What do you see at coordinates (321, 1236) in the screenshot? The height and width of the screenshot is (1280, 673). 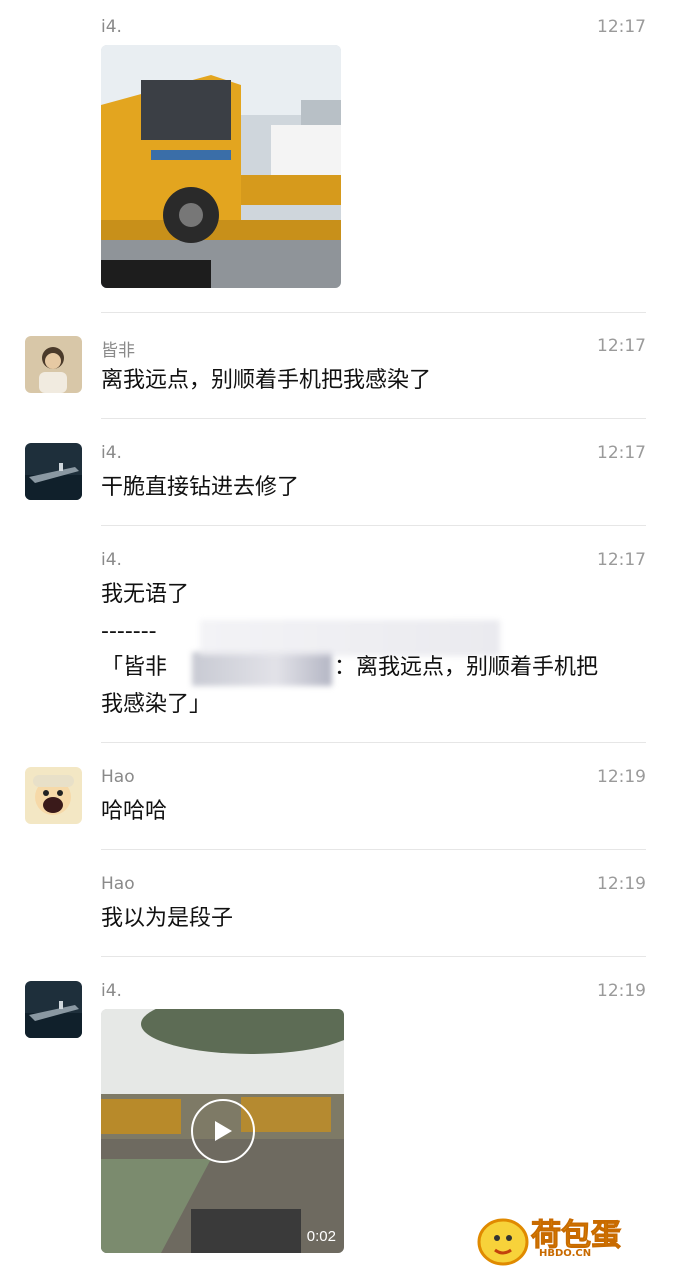 I see `video-duration: 0:02` at bounding box center [321, 1236].